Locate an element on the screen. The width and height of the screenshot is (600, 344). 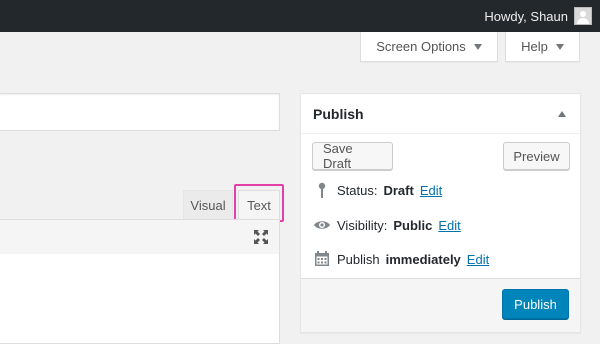
admin-bar: Howdy, Shaun is located at coordinates (300, 16).